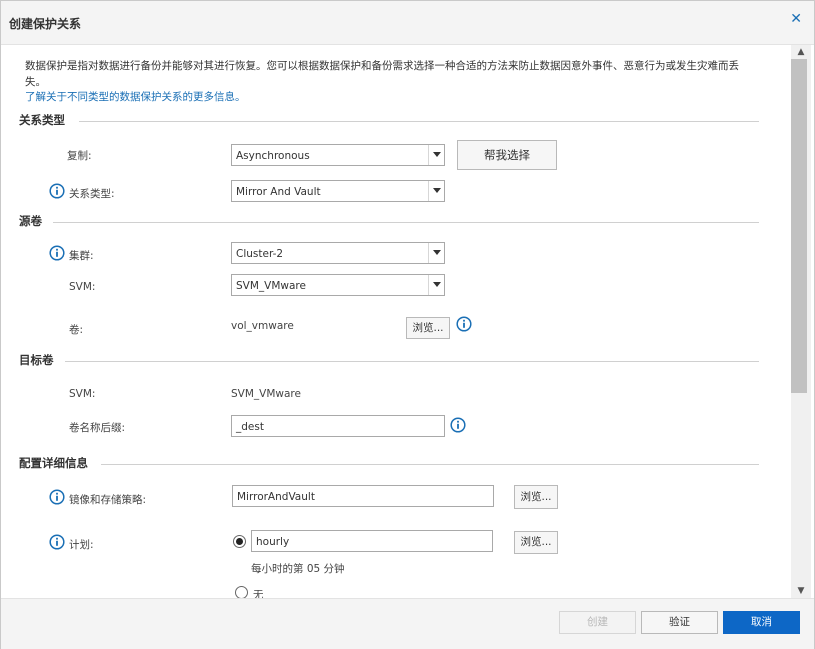 This screenshot has width=815, height=649. Describe the element at coordinates (241, 592) in the screenshot. I see `no-schedule-radio` at that location.